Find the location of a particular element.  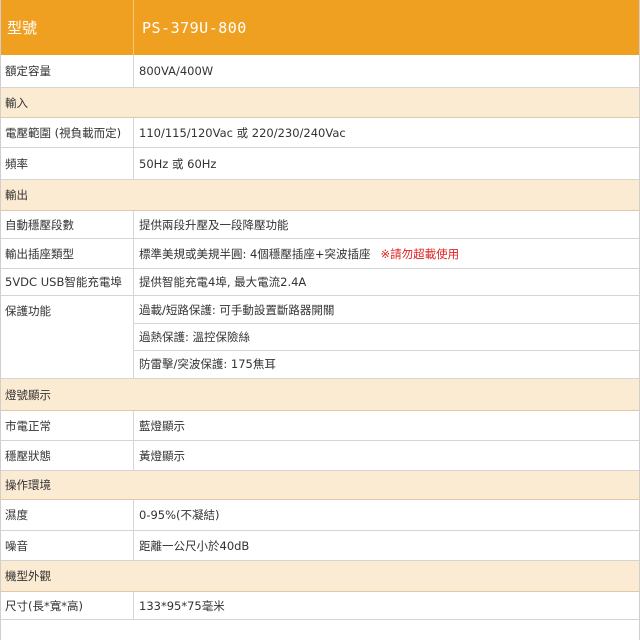

frequency-value: 50Hz 或 60Hz is located at coordinates (178, 163).